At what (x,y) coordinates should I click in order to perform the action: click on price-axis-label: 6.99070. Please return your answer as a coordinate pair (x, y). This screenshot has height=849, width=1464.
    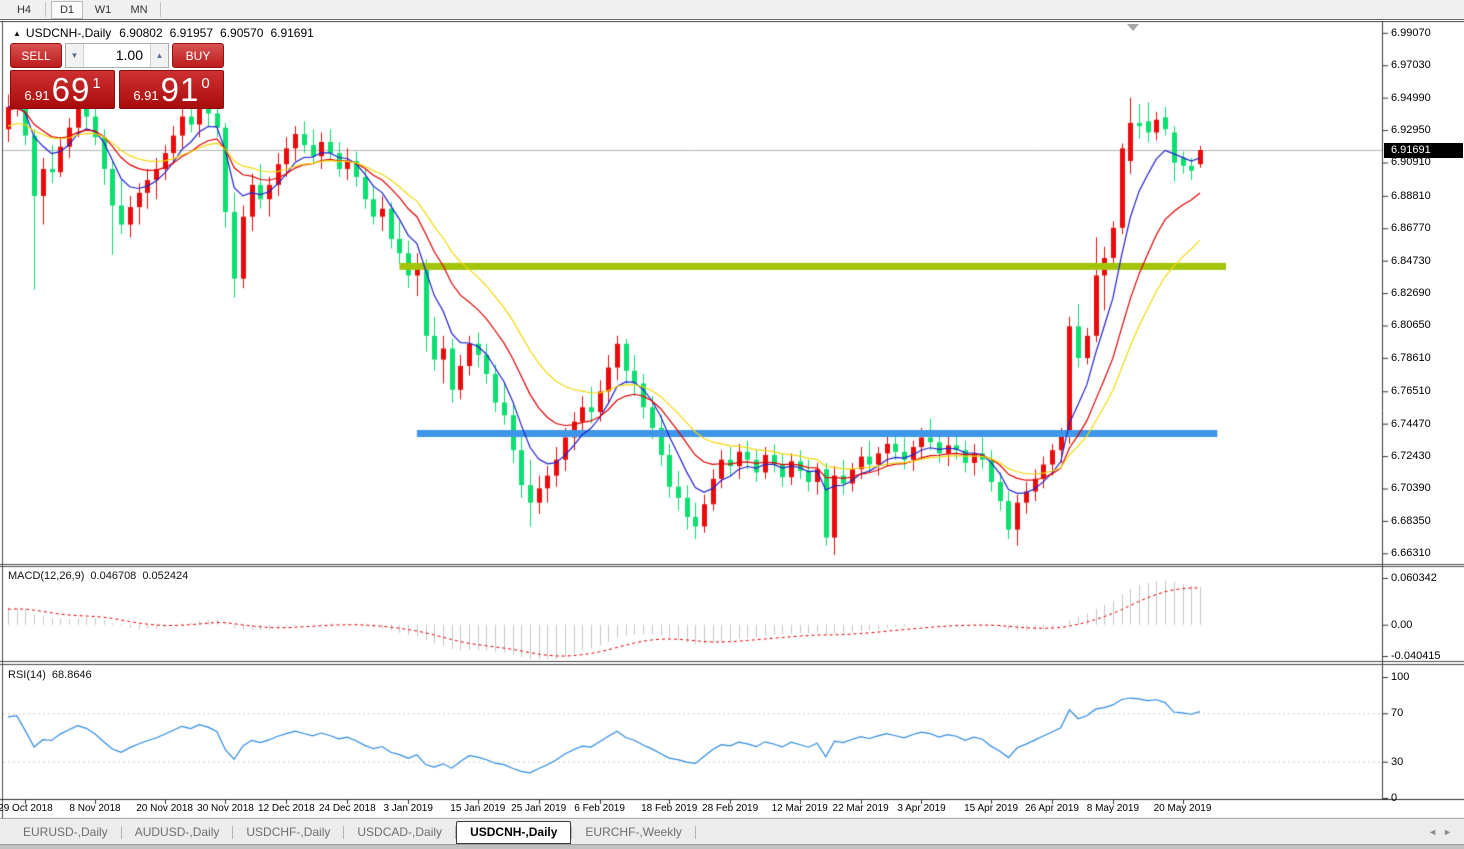
    Looking at the image, I should click on (1411, 32).